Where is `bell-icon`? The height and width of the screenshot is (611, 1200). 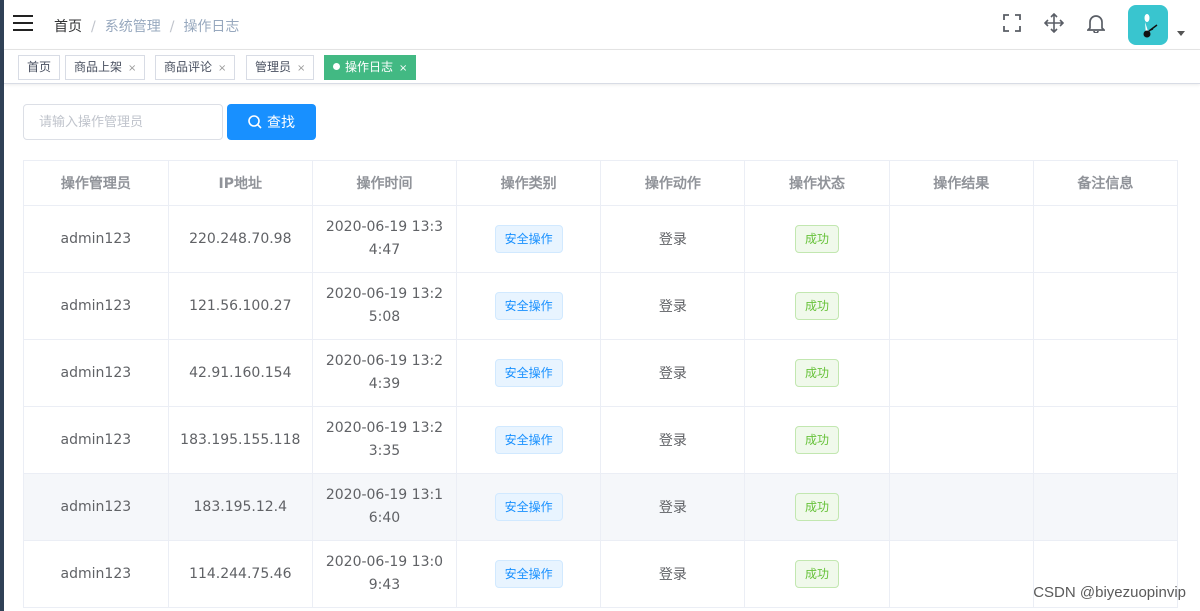
bell-icon is located at coordinates (1096, 23).